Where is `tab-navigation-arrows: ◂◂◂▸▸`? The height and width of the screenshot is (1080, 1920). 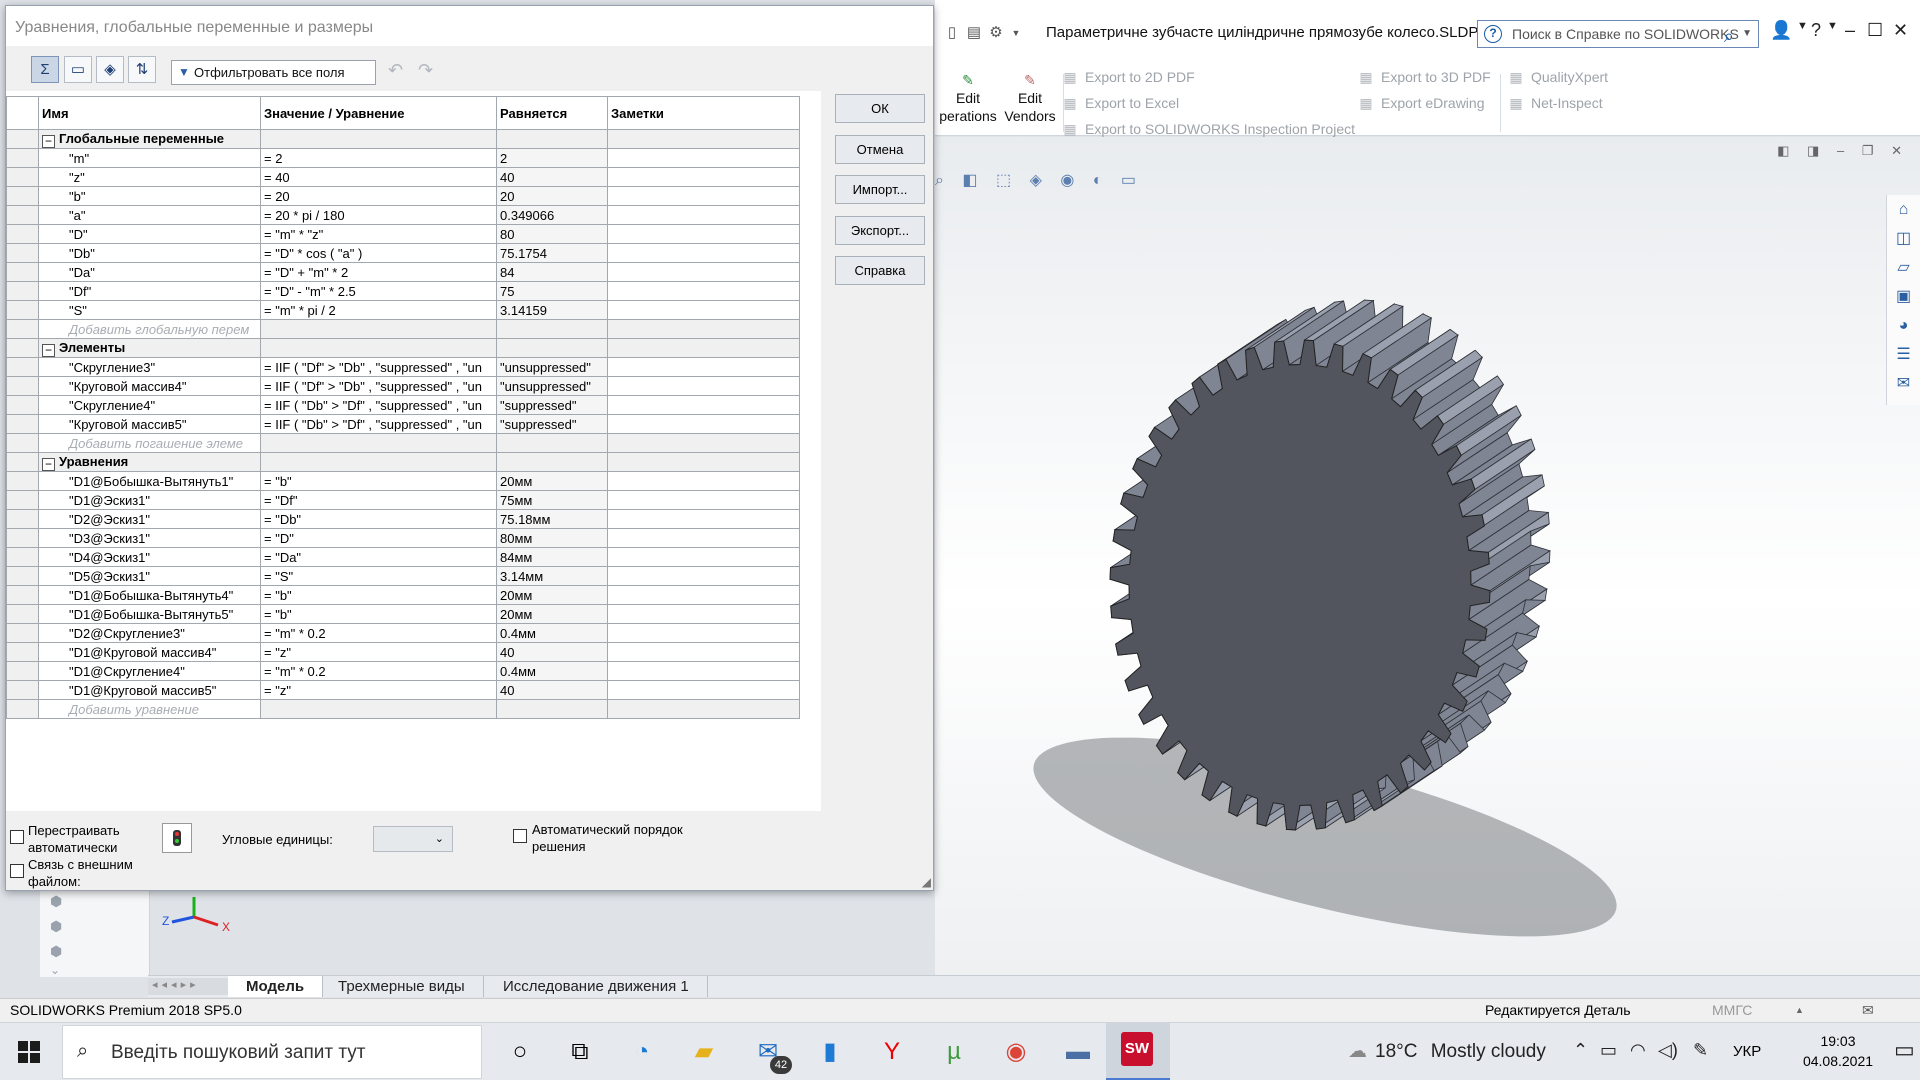
tab-navigation-arrows: ◂◂◂▸▸ is located at coordinates (188, 986).